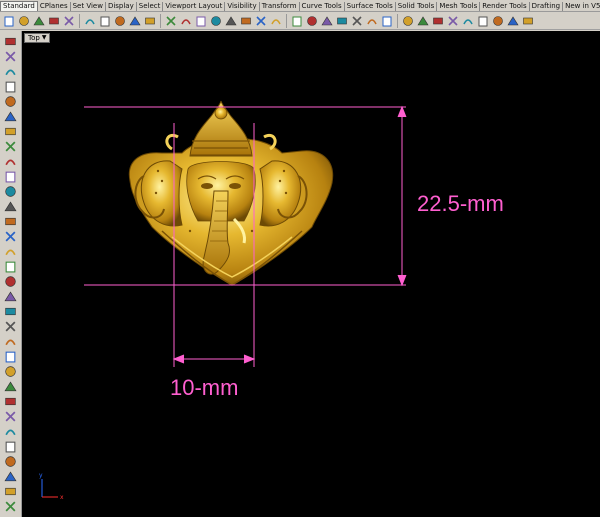 The width and height of the screenshot is (600, 517). Describe the element at coordinates (10, 116) in the screenshot. I see `circle-icon` at that location.